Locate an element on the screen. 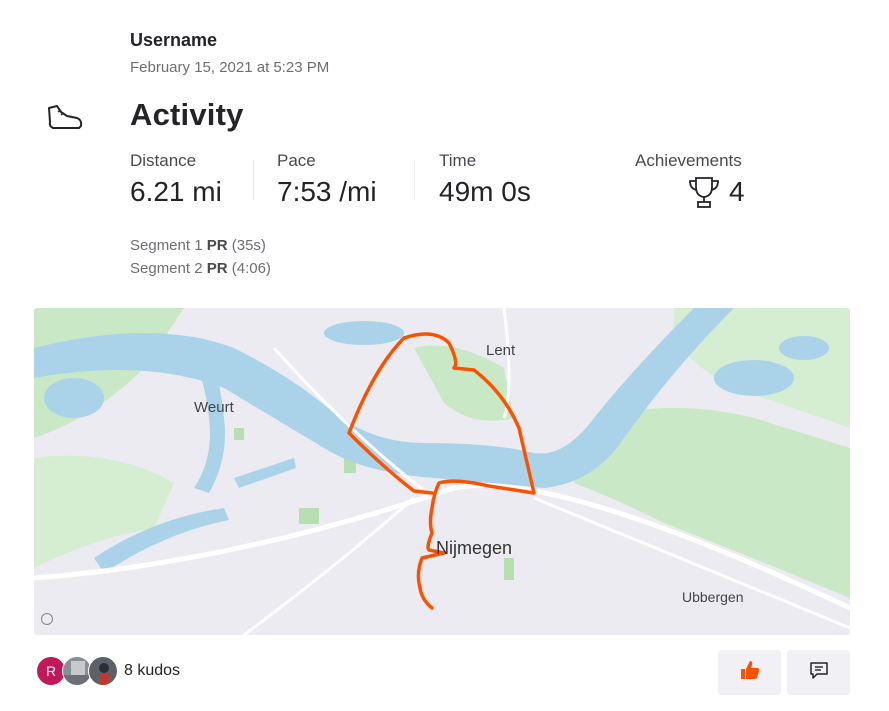 The height and width of the screenshot is (711, 889). distance-label: Distance is located at coordinates (163, 160).